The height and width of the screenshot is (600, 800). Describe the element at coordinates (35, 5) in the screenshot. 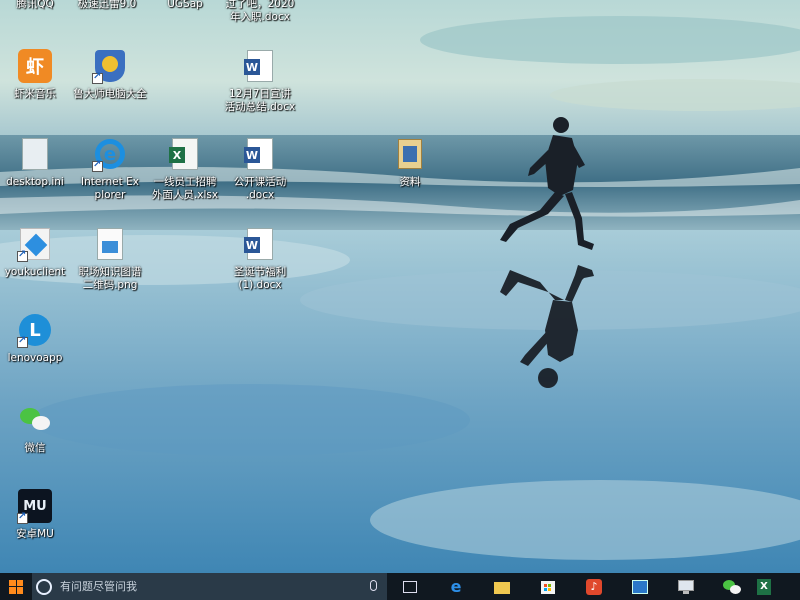

I see `desktop-icon-label: 腾讯QQ` at that location.